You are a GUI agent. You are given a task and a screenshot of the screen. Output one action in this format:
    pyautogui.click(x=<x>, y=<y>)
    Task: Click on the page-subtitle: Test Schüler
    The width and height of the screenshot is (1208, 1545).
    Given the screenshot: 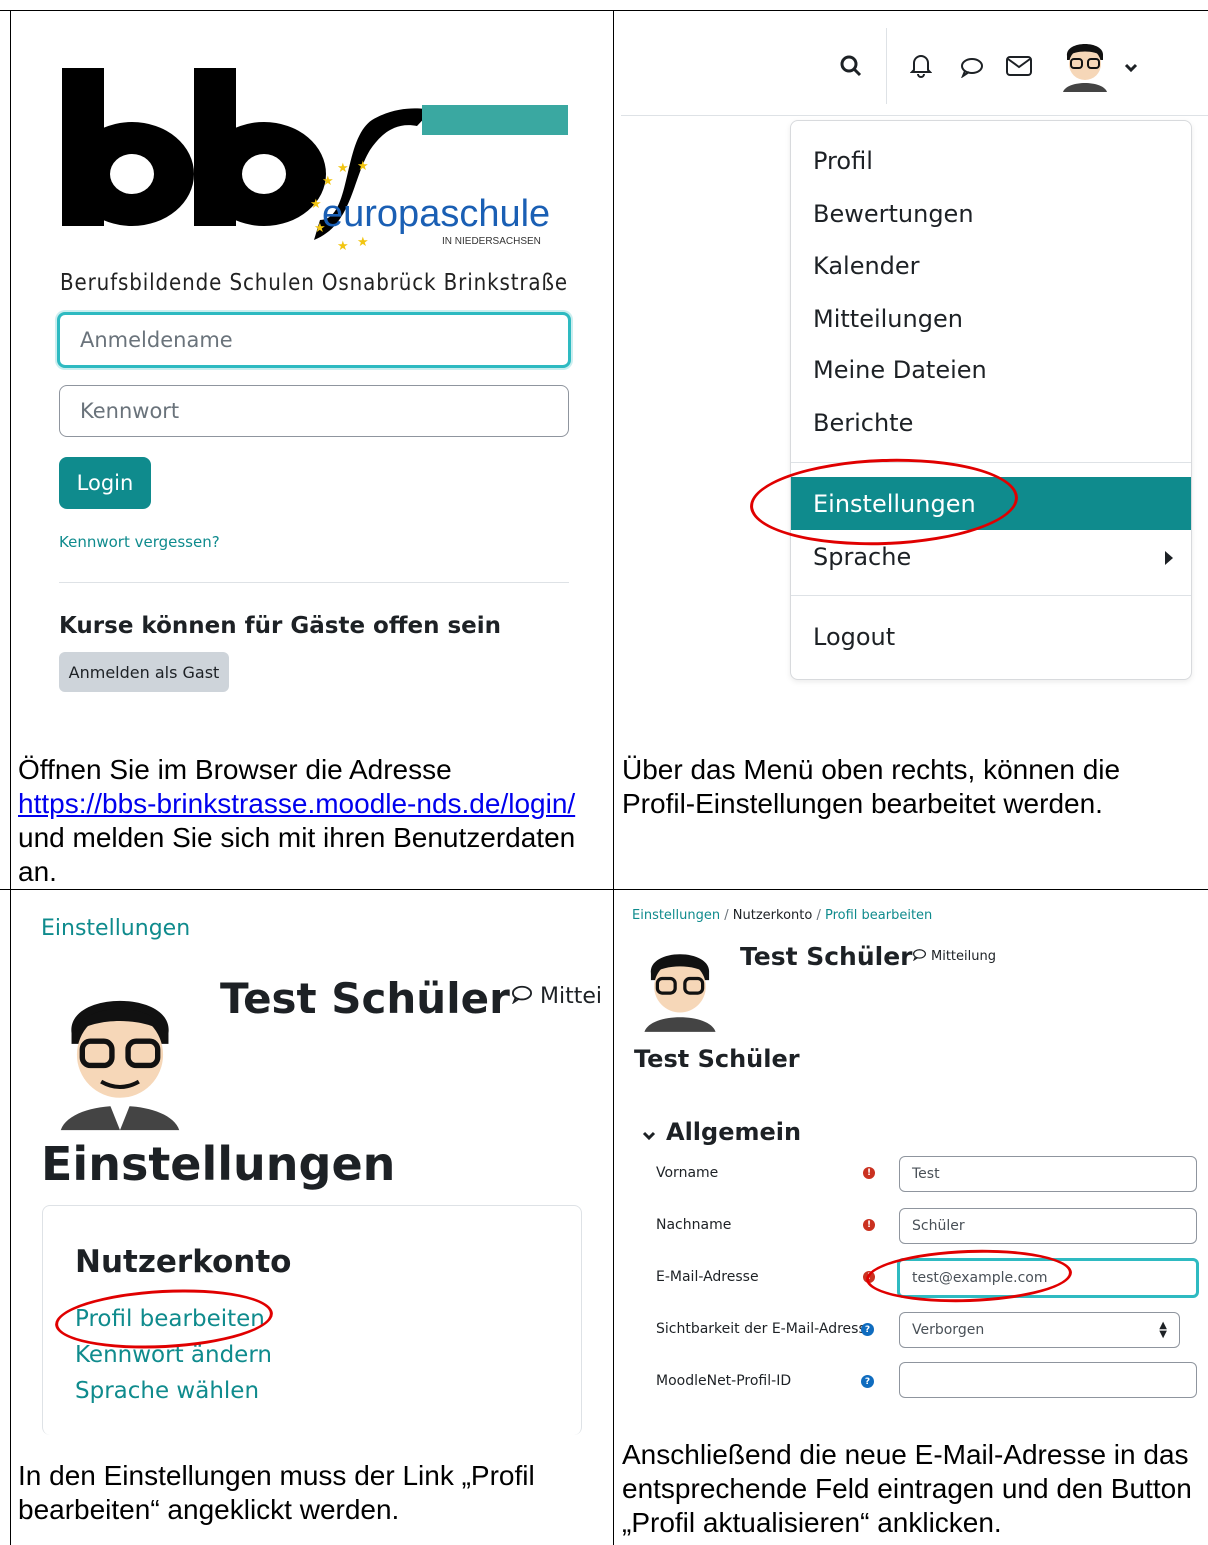 What is the action you would take?
    pyautogui.click(x=717, y=1059)
    